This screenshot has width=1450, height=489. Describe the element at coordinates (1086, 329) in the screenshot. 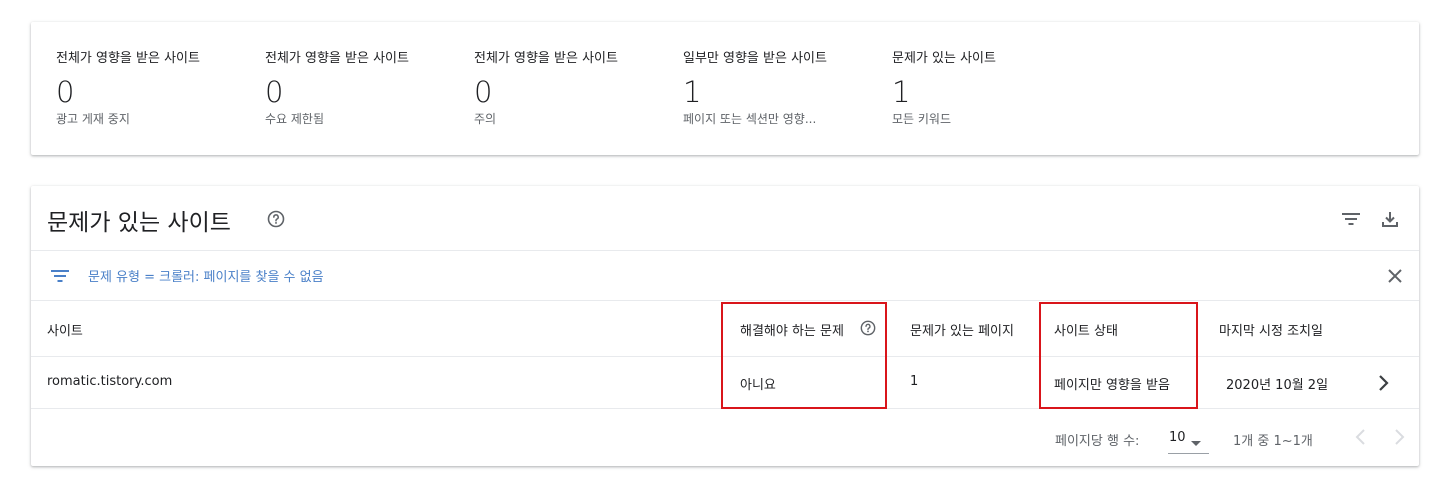

I see `column-header-status: 사이트 상태` at that location.